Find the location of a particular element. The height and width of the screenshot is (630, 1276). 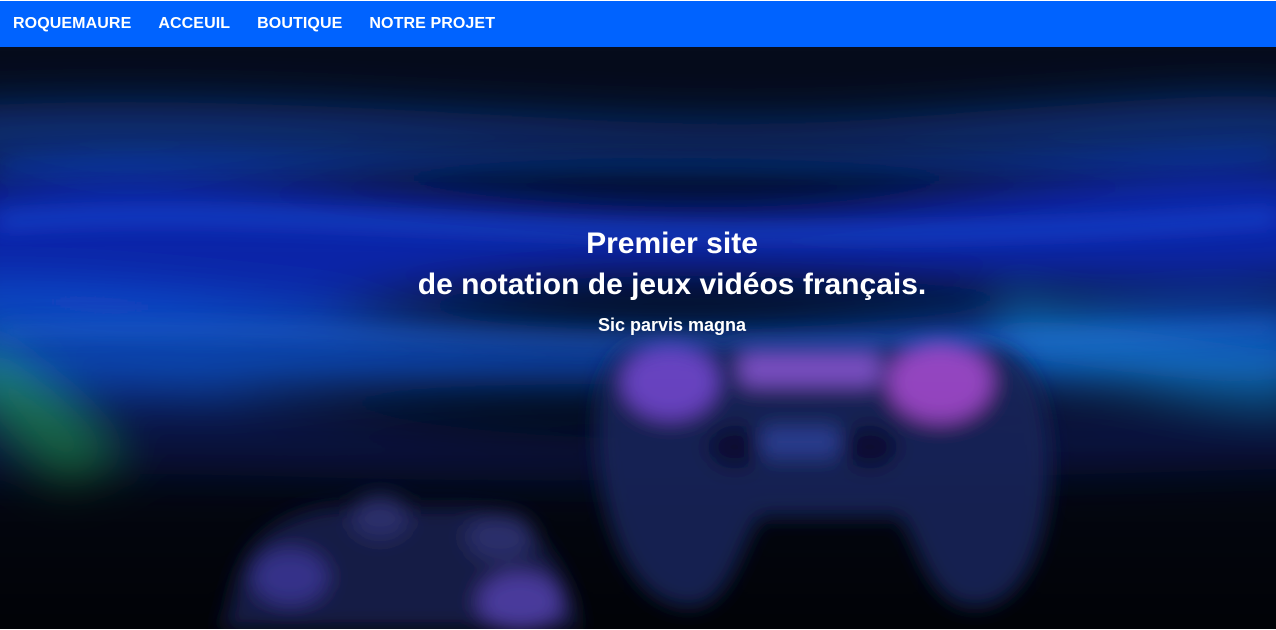

brand-link: ROQUEMAURE is located at coordinates (72, 24).